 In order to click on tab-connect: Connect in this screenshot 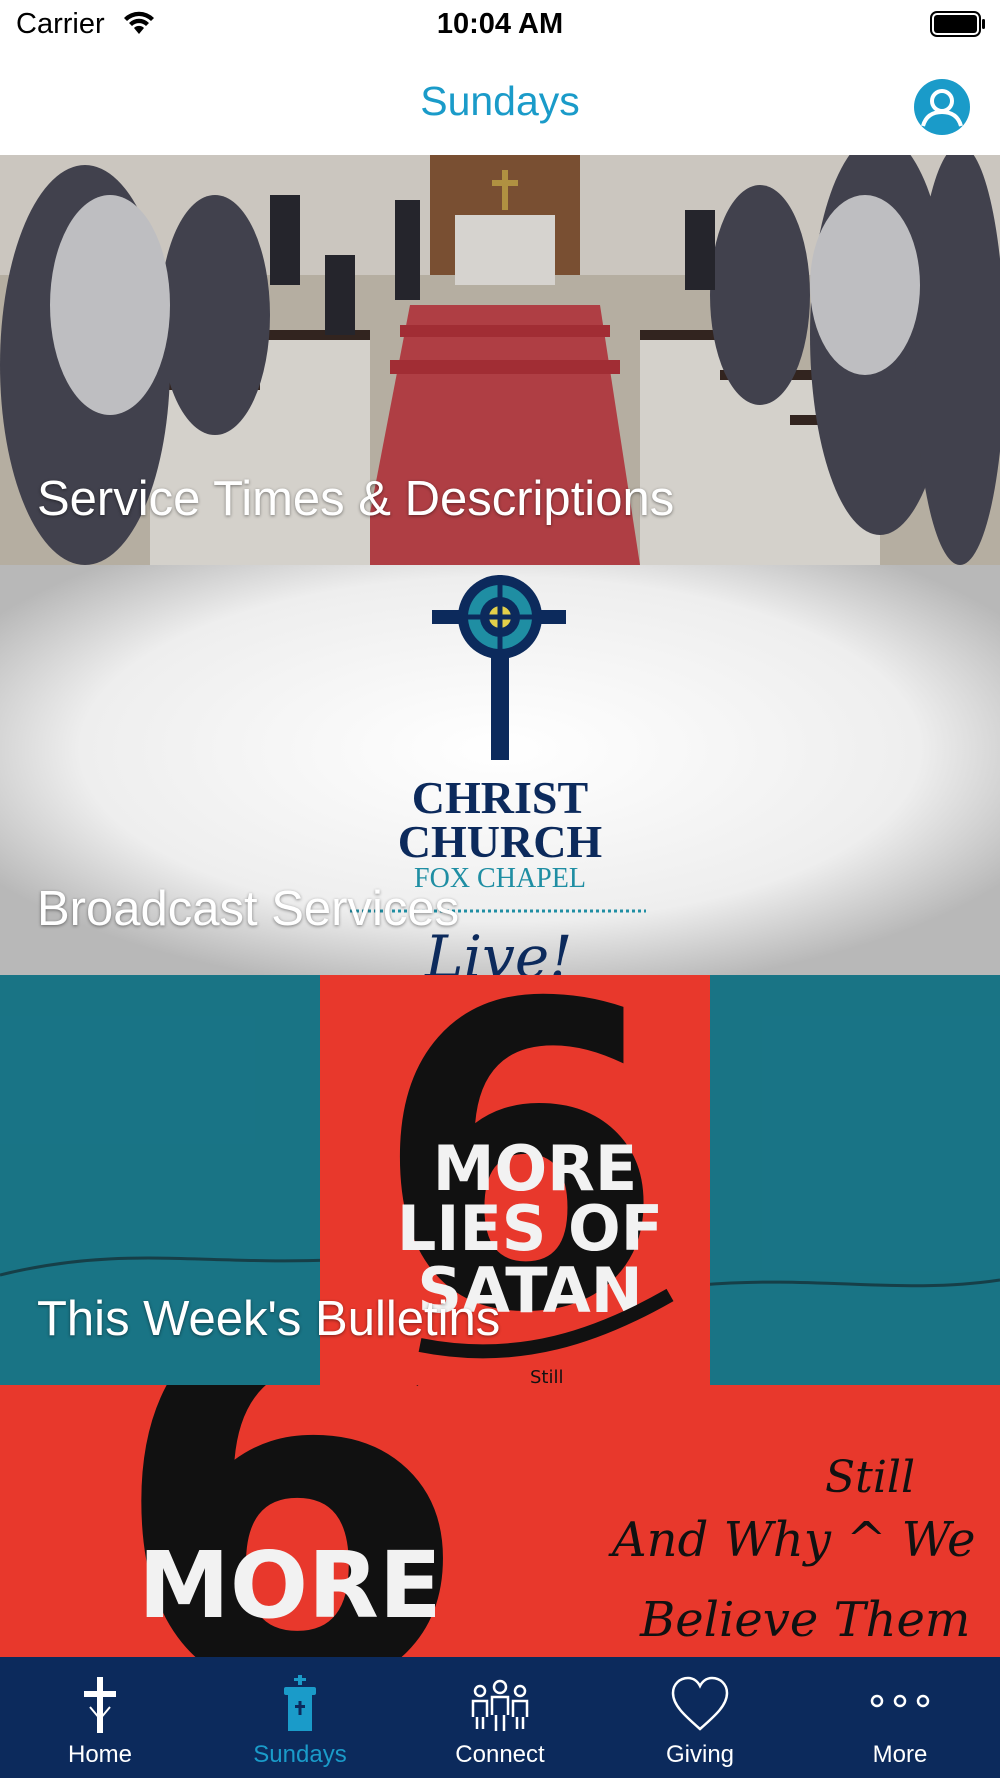, I will do `click(500, 1717)`.